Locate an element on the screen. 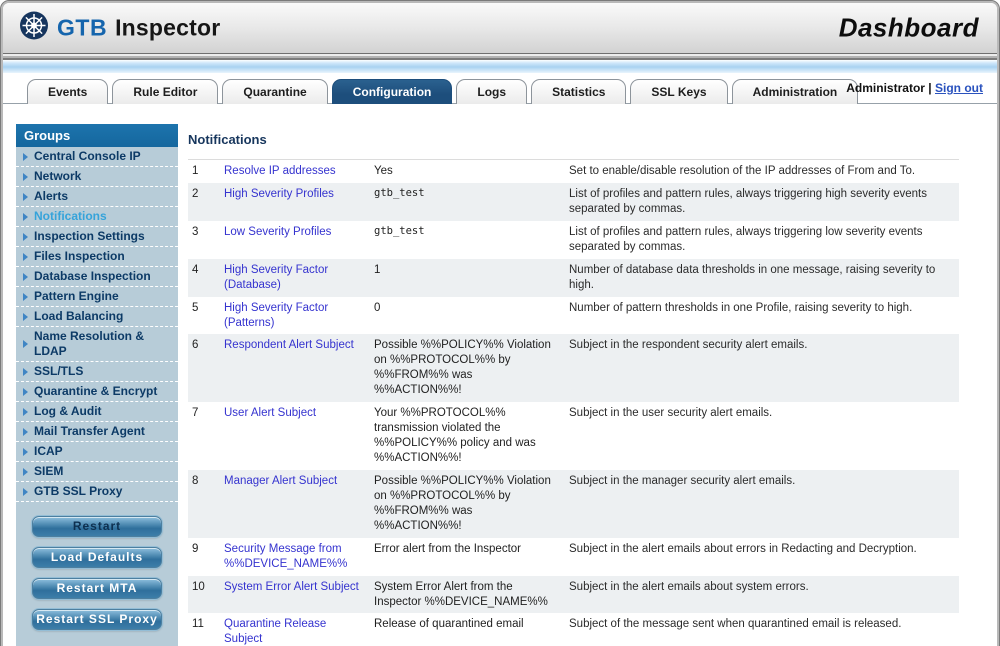 Image resolution: width=1000 pixels, height=646 pixels. sidebar-item-mail-transfer-agent: Mail Transfer Agent is located at coordinates (97, 432).